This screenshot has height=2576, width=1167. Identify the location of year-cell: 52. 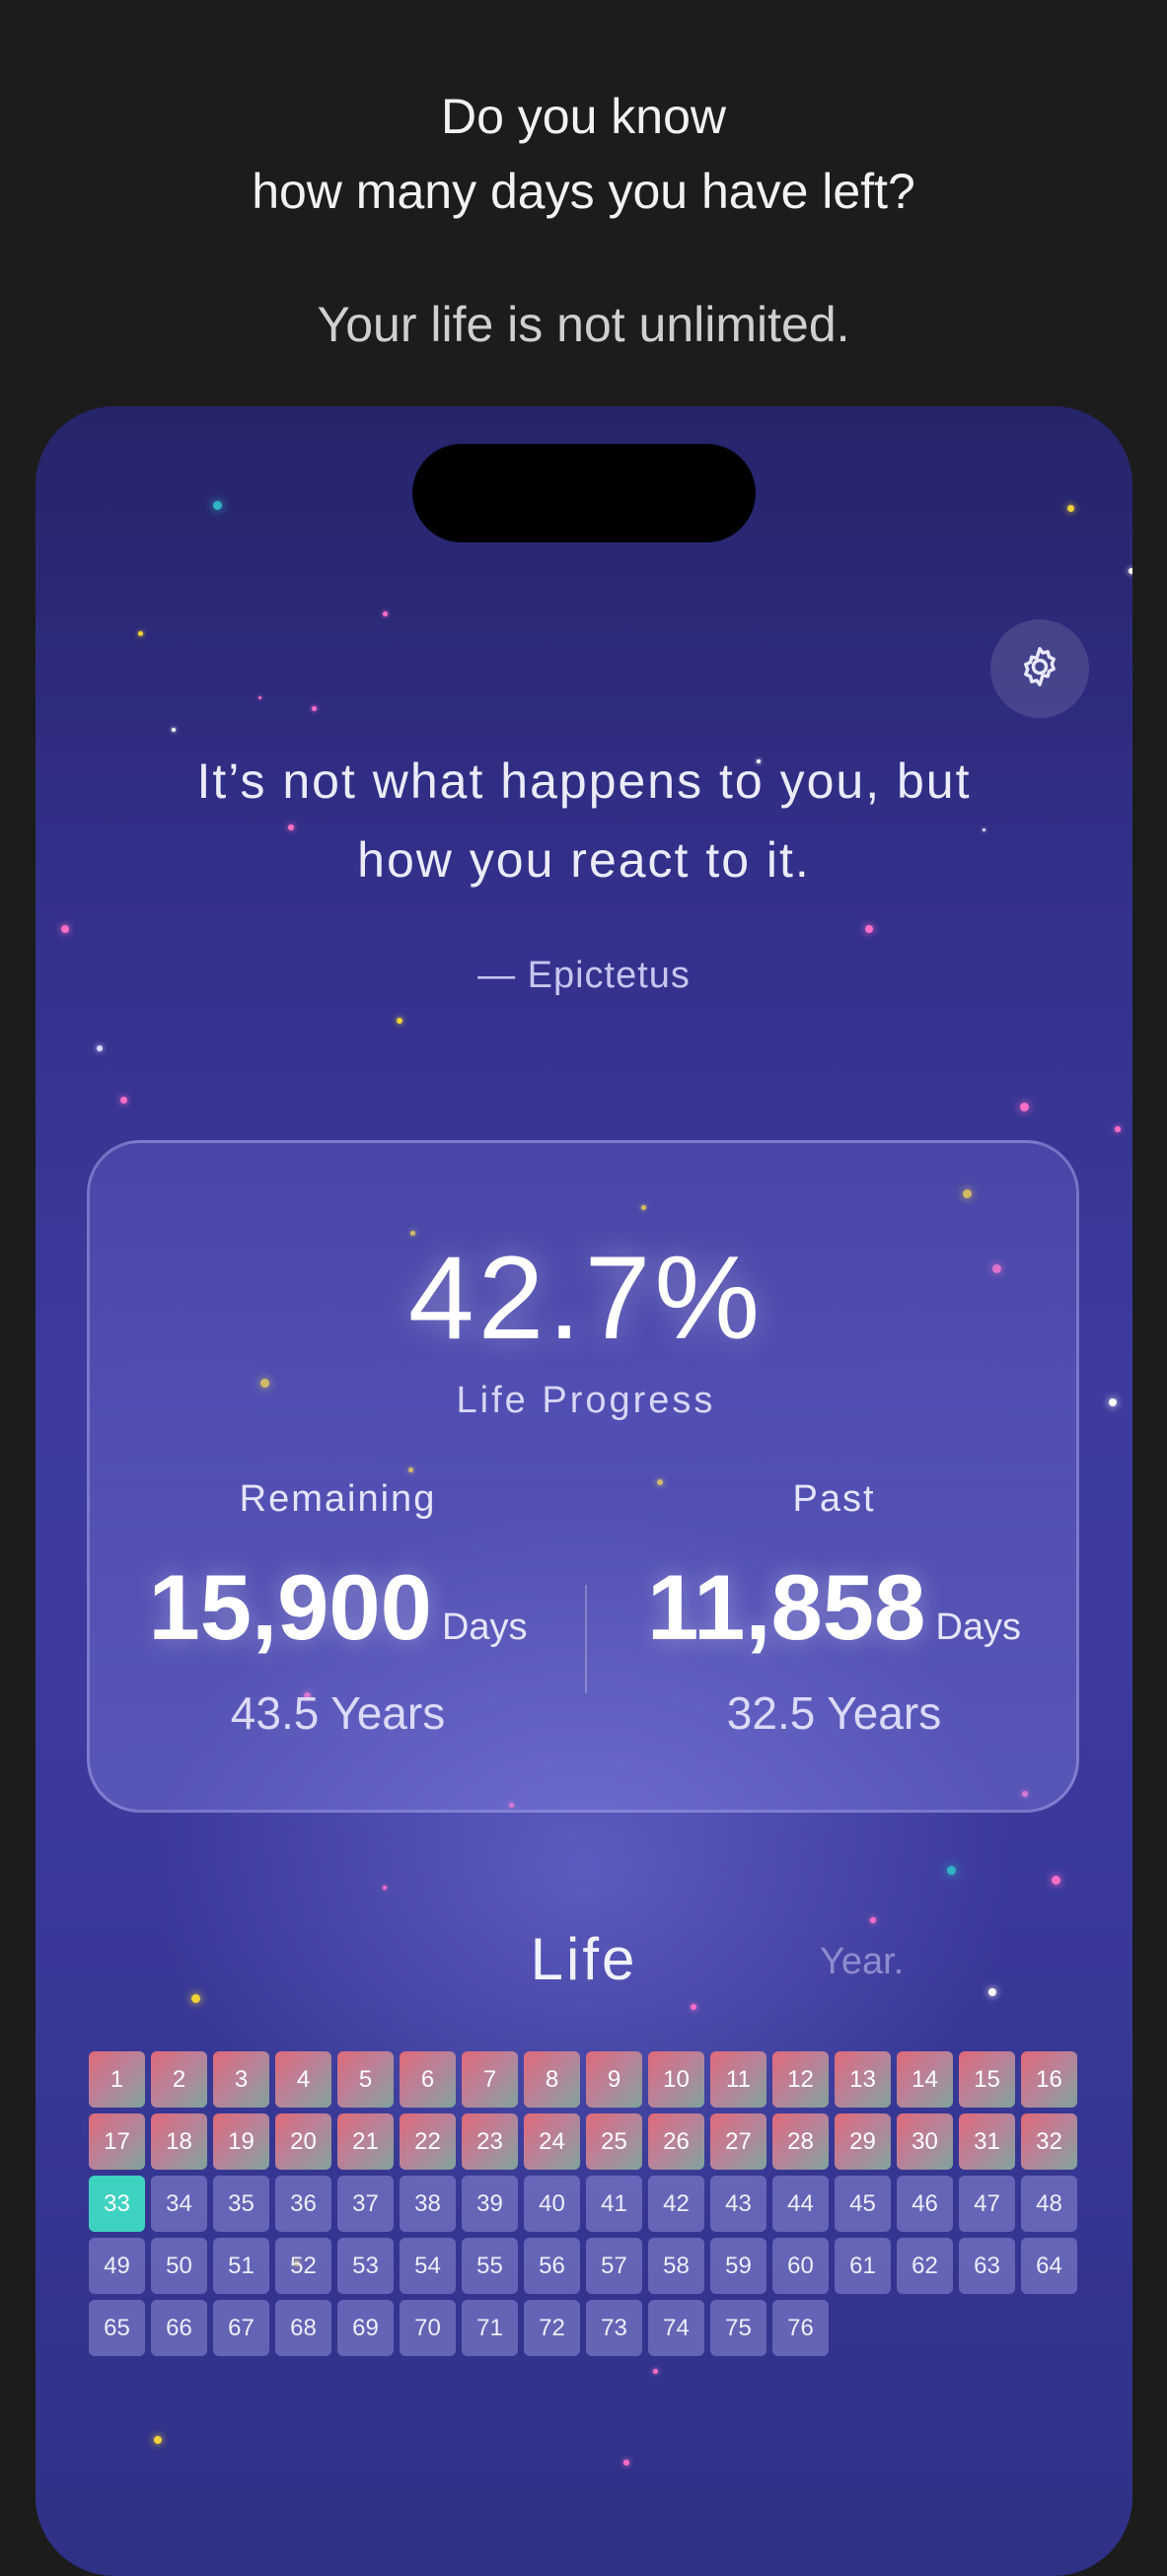
(303, 2266).